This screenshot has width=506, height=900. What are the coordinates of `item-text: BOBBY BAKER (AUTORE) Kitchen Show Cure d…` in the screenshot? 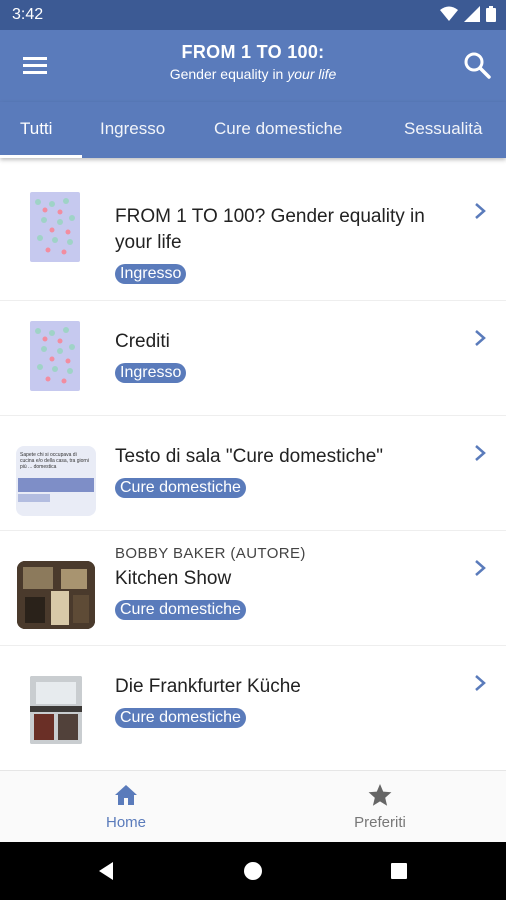 It's located at (280, 582).